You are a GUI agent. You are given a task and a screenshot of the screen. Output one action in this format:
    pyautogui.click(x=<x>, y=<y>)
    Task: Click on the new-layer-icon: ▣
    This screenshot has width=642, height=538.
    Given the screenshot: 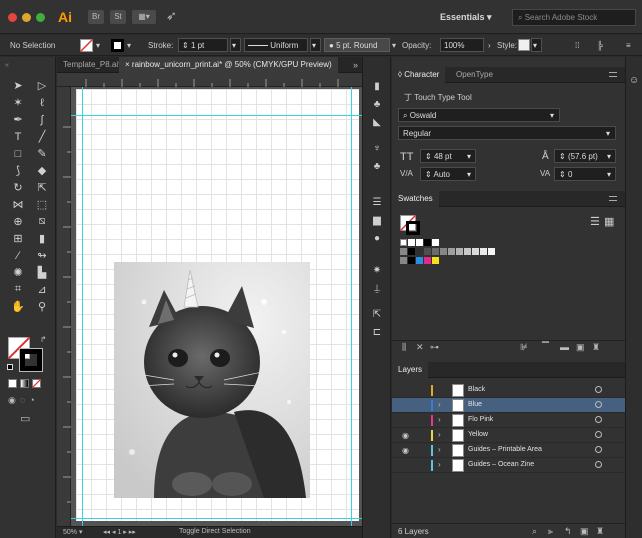 What is the action you would take?
    pyautogui.click(x=584, y=531)
    